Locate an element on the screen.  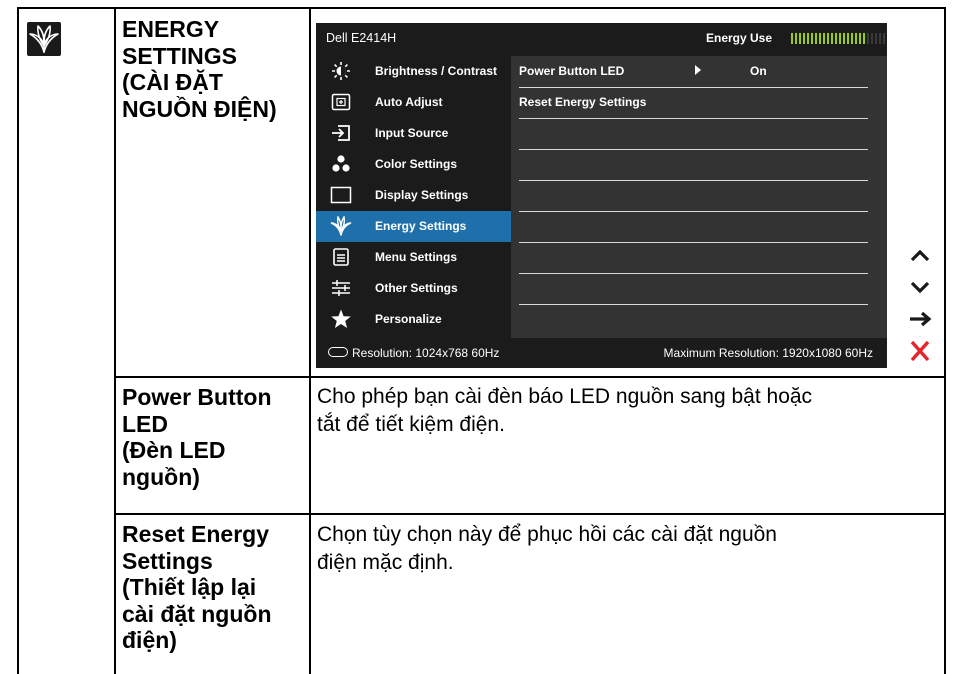
menu-item-label: Personalize is located at coordinates (408, 319).